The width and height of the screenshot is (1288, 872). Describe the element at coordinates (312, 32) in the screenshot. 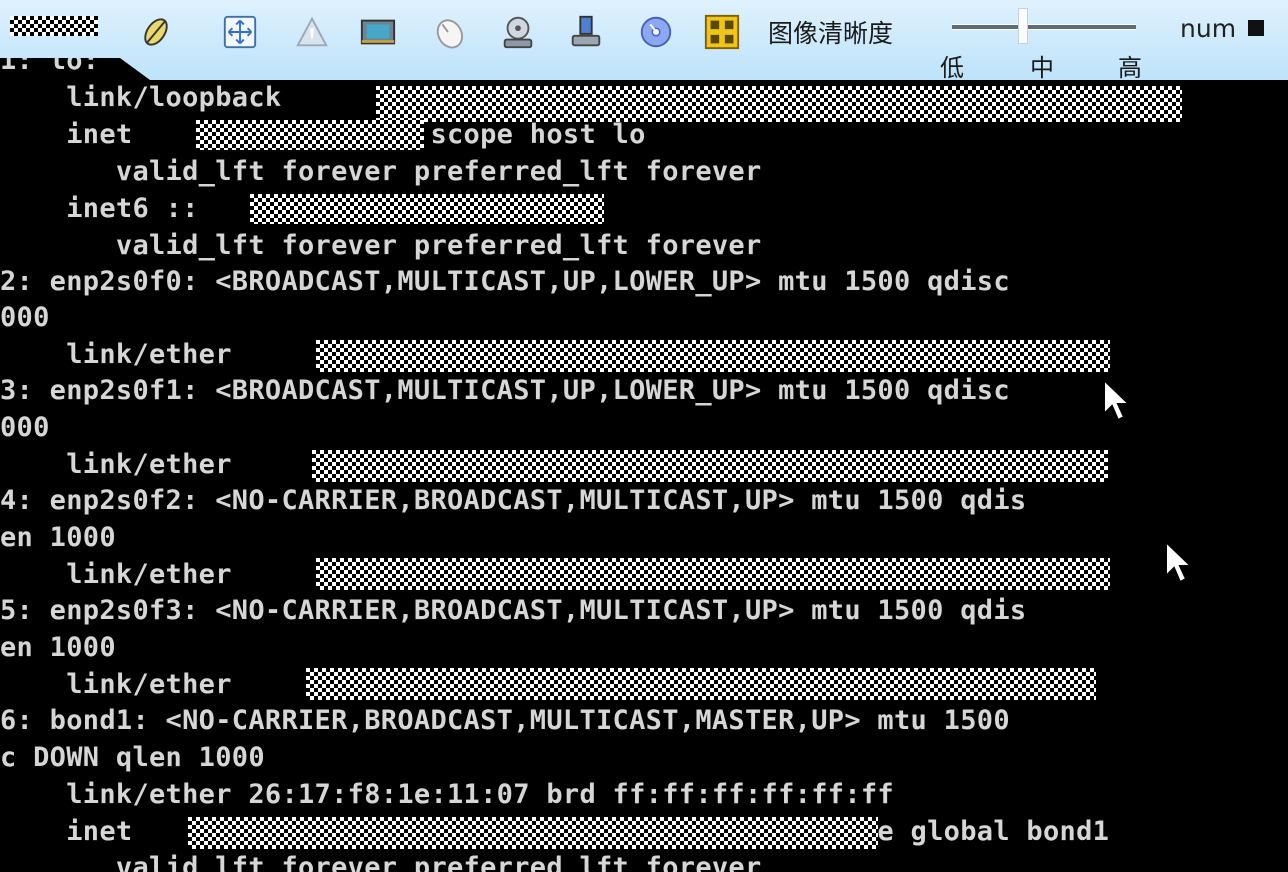

I see `warning-triangle-icon` at that location.